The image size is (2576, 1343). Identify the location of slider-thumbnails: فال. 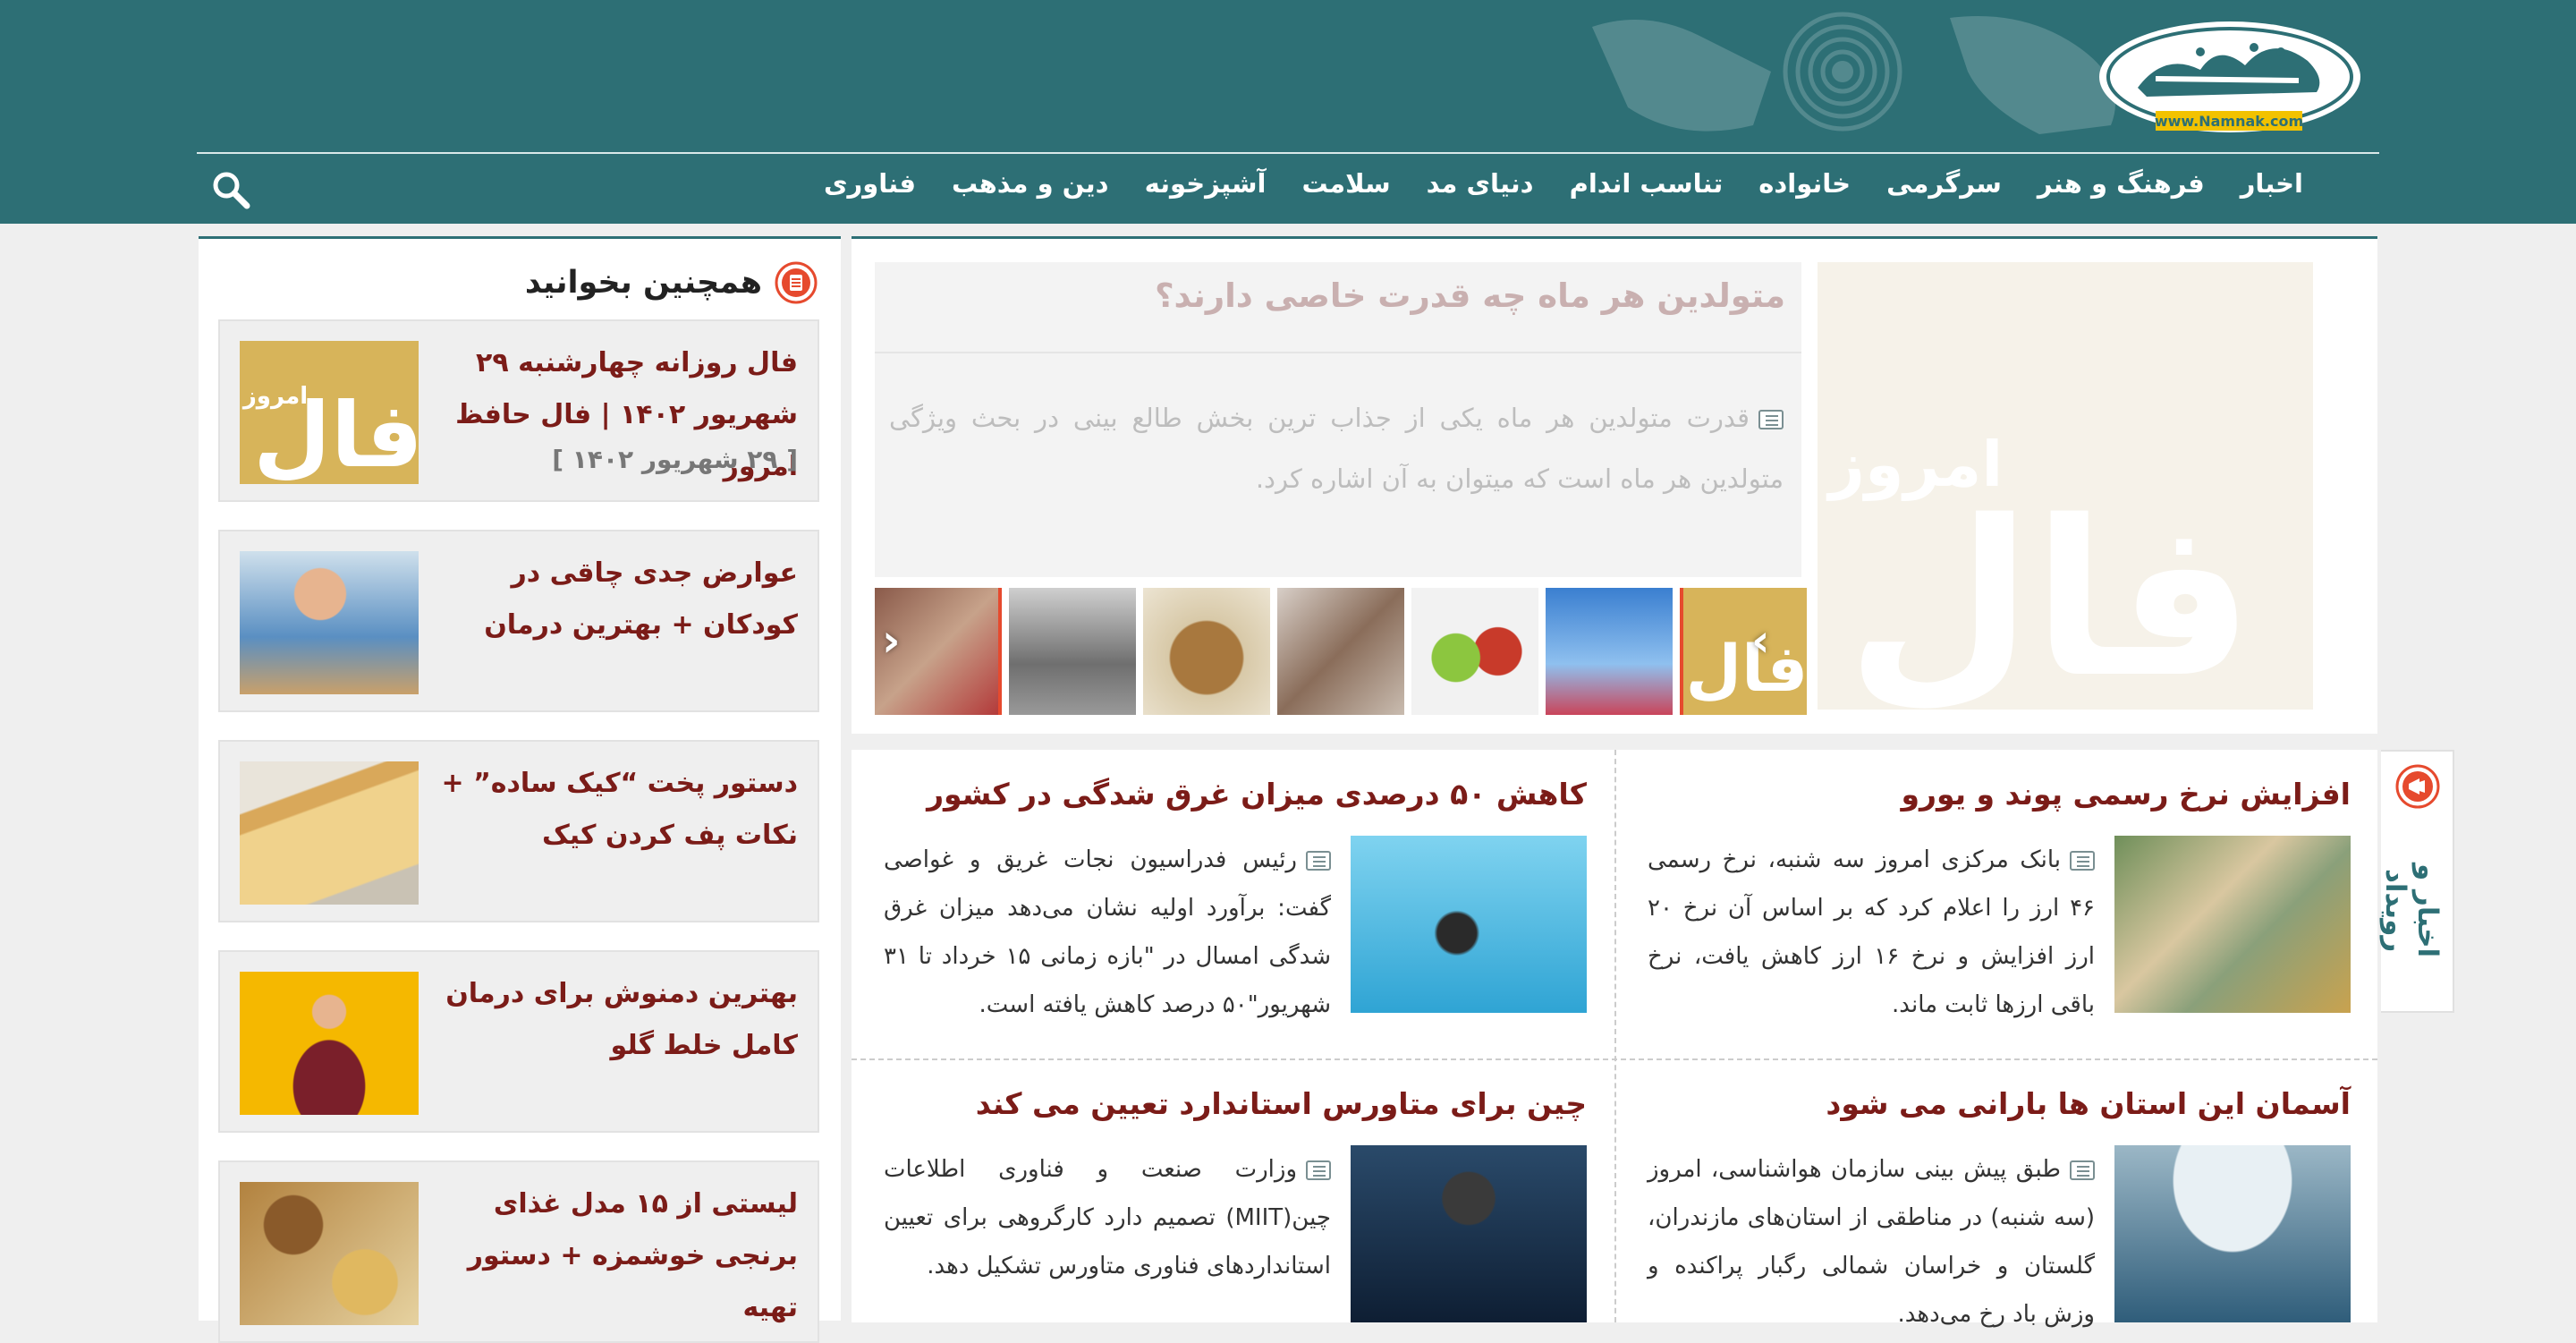
(1341, 651).